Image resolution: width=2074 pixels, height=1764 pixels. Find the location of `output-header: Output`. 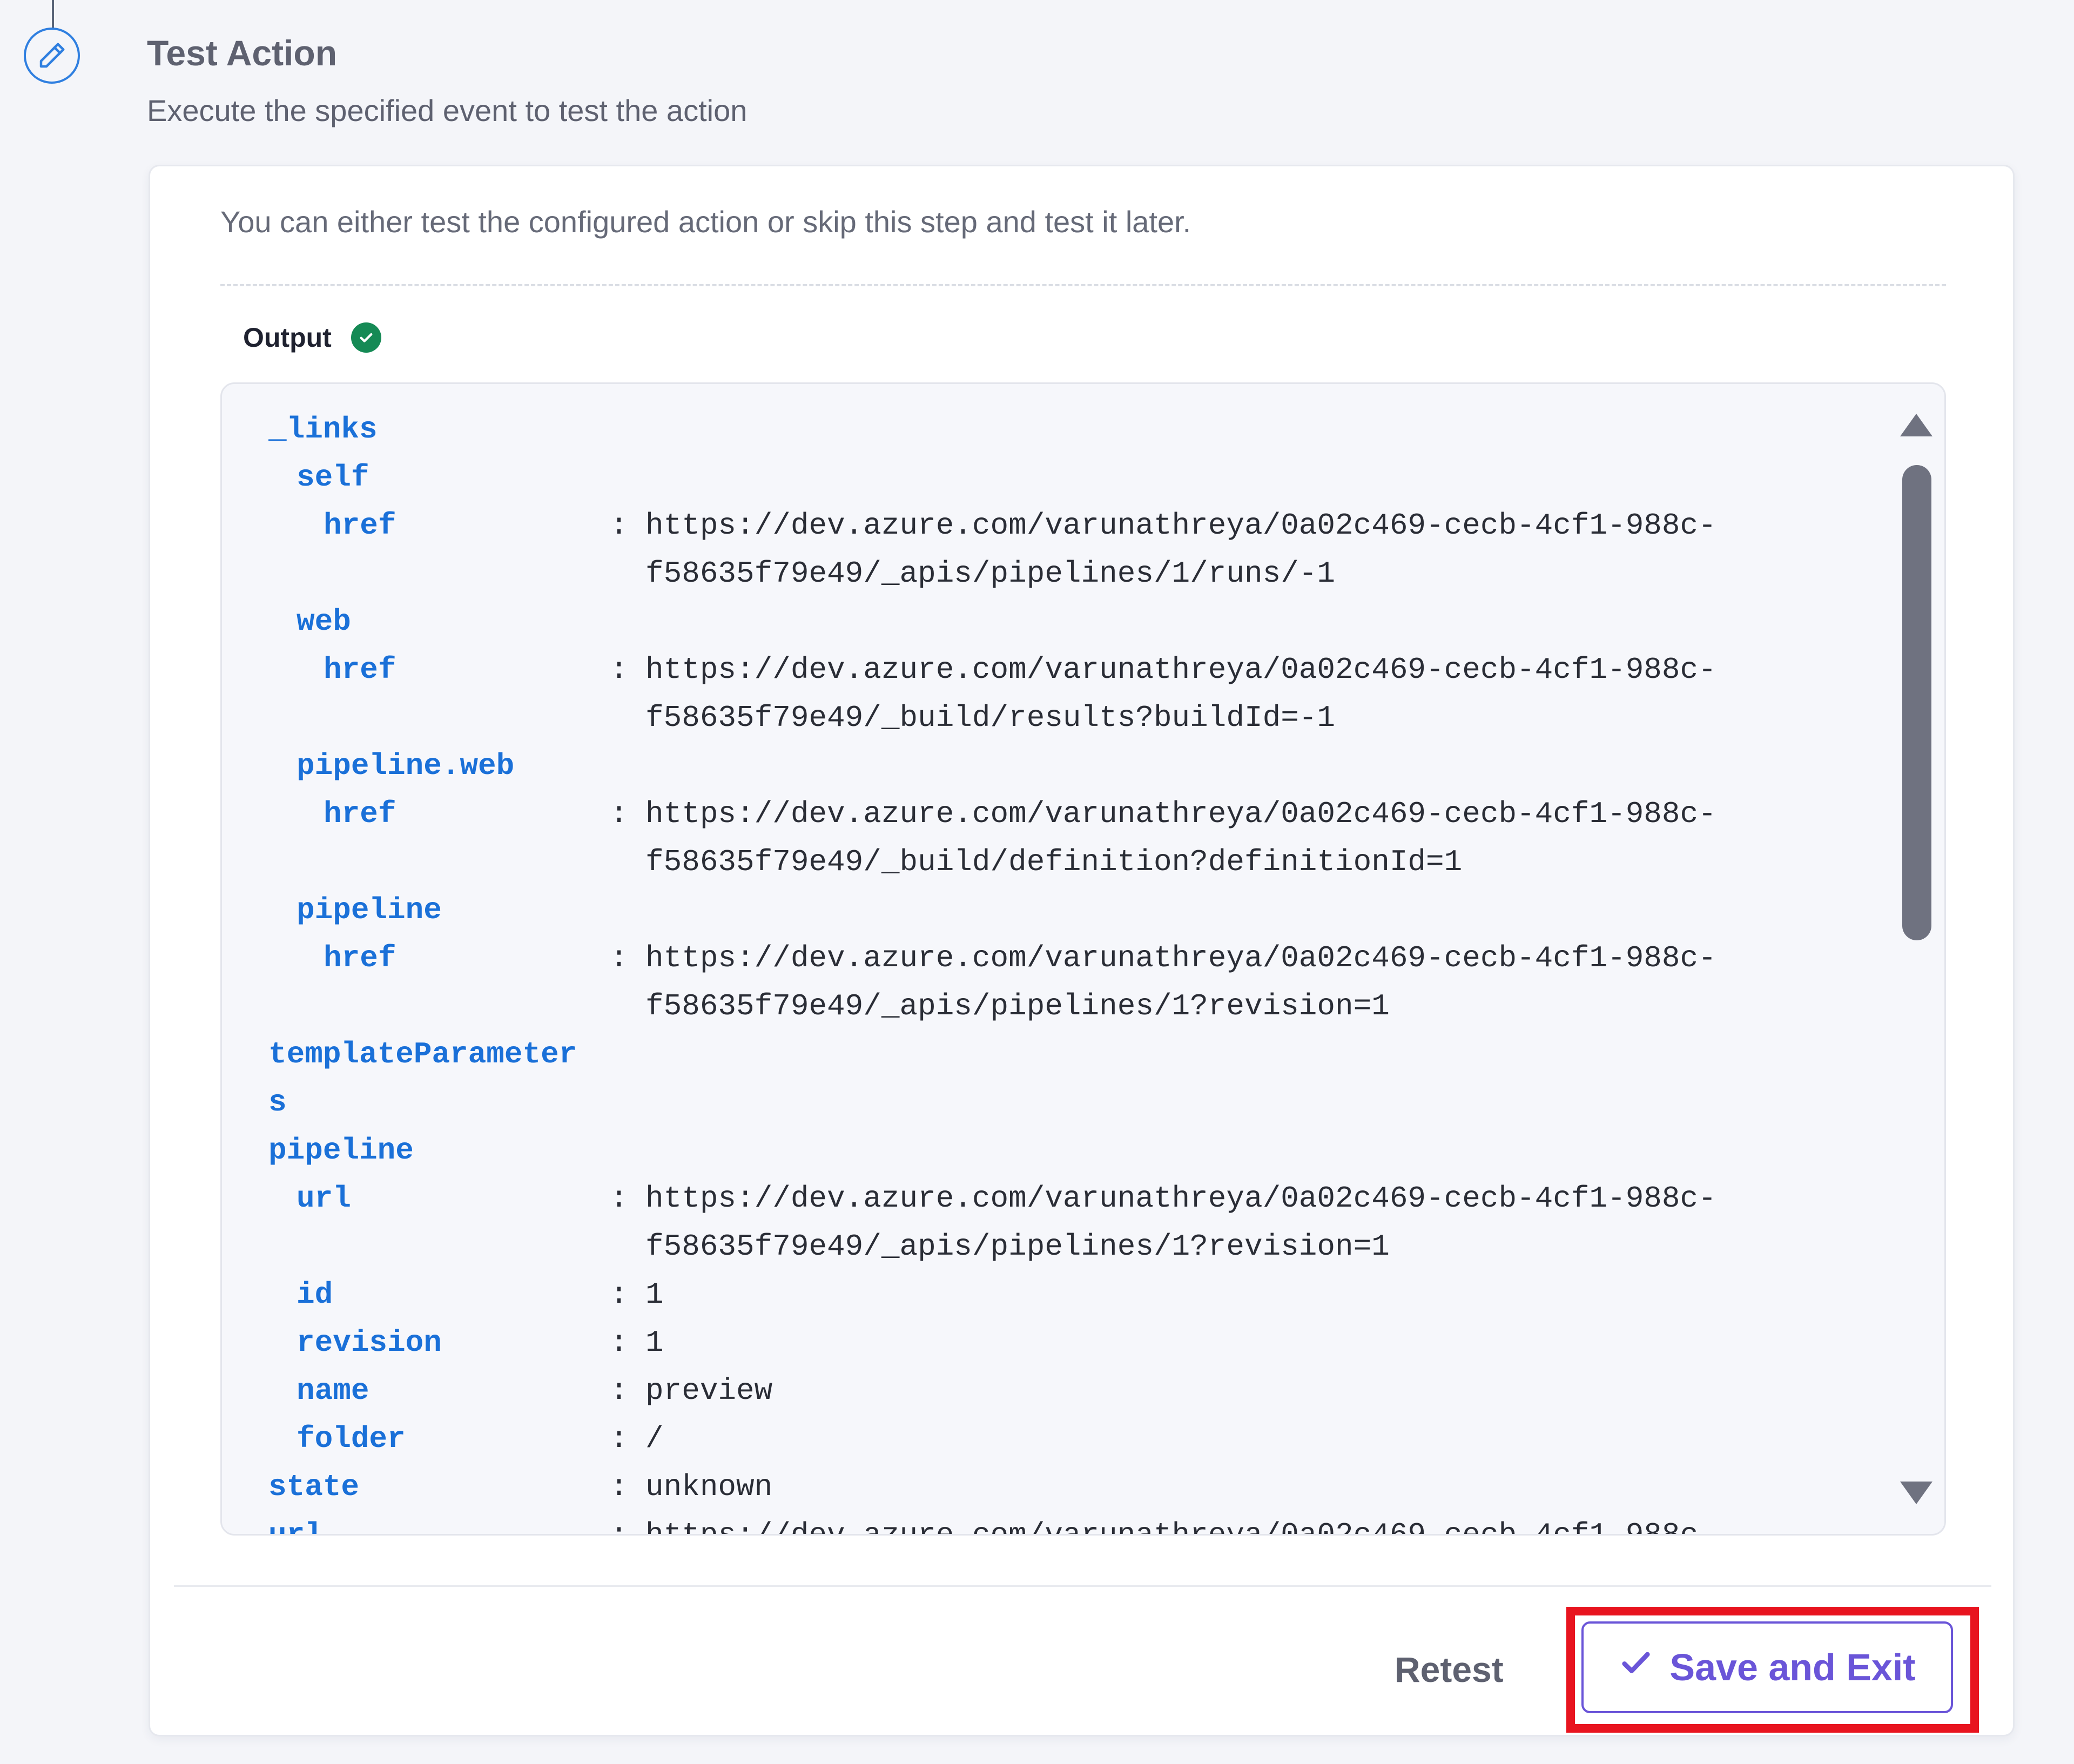

output-header: Output is located at coordinates (312, 337).